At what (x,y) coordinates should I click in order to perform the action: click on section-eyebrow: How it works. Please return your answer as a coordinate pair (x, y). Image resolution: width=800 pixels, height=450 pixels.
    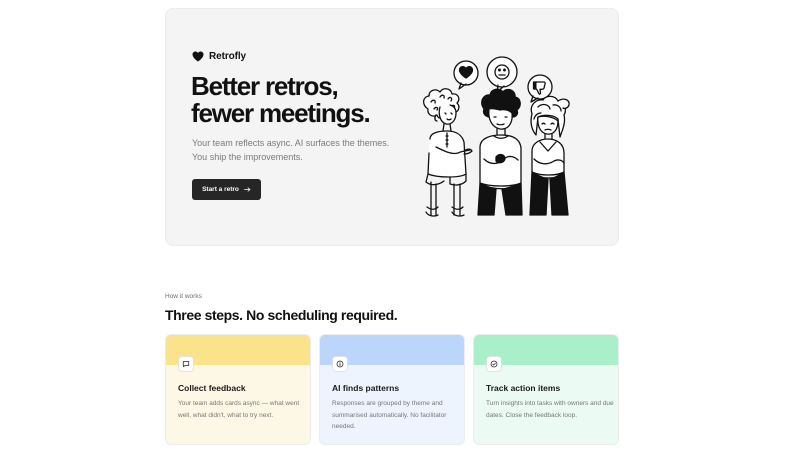
    Looking at the image, I should click on (183, 296).